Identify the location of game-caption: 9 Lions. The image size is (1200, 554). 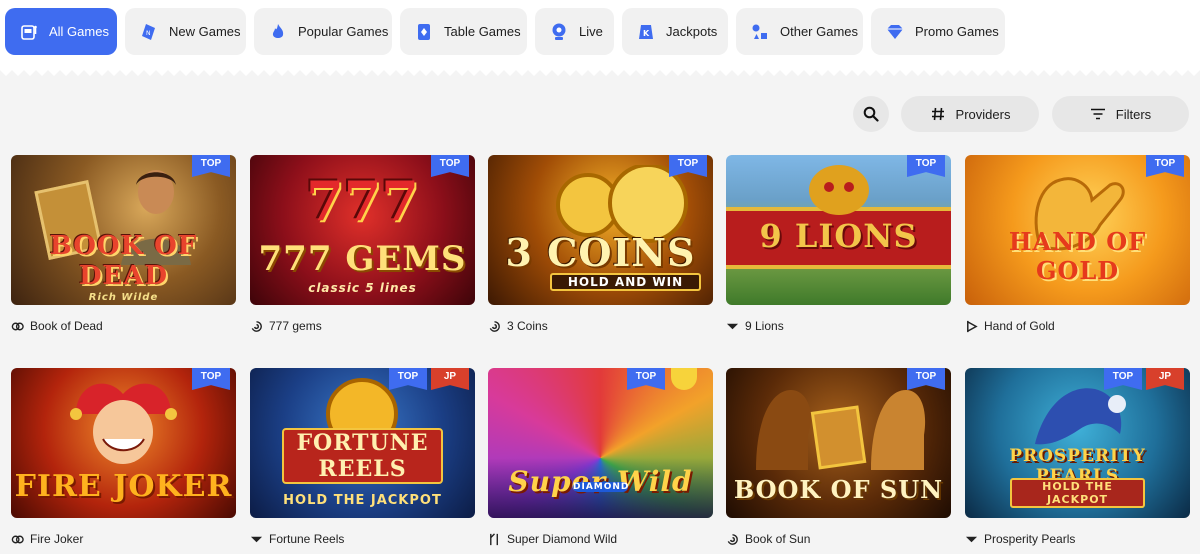
(838, 326).